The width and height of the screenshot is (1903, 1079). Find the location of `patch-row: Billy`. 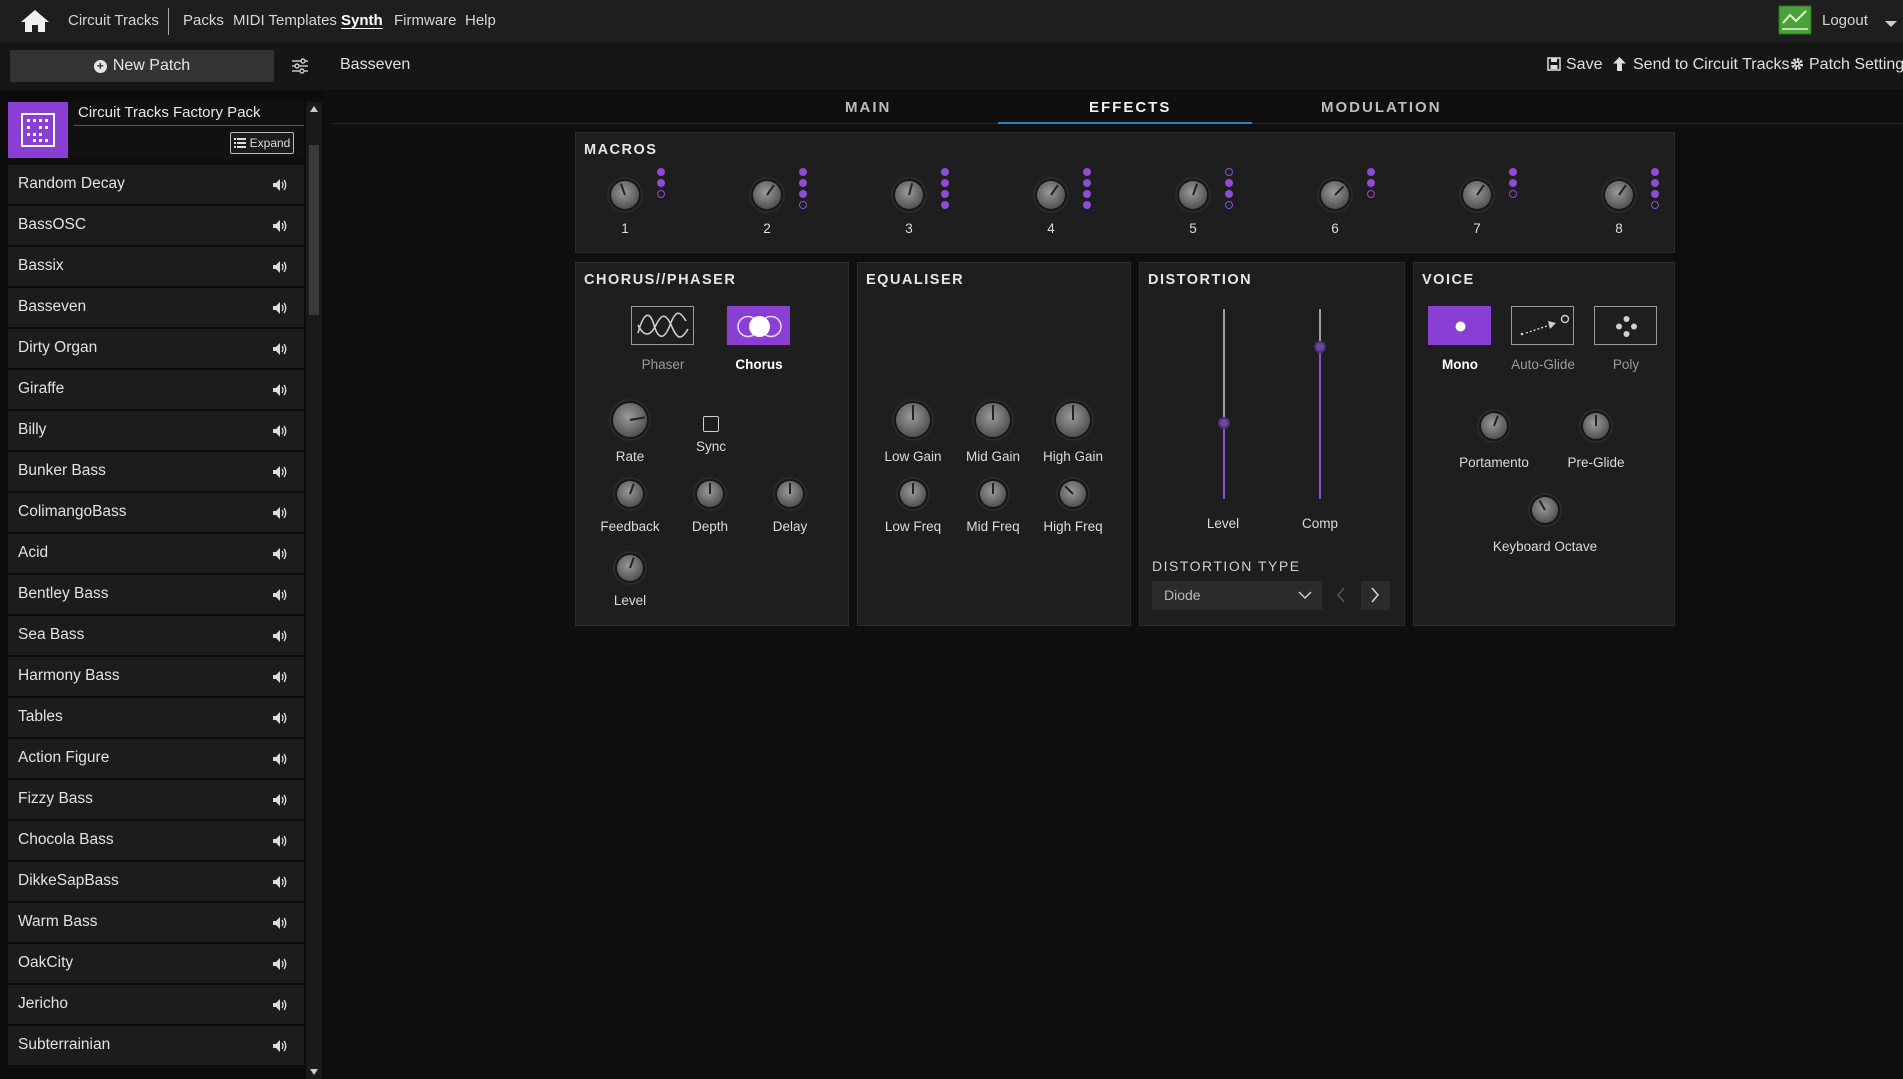

patch-row: Billy is located at coordinates (156, 430).